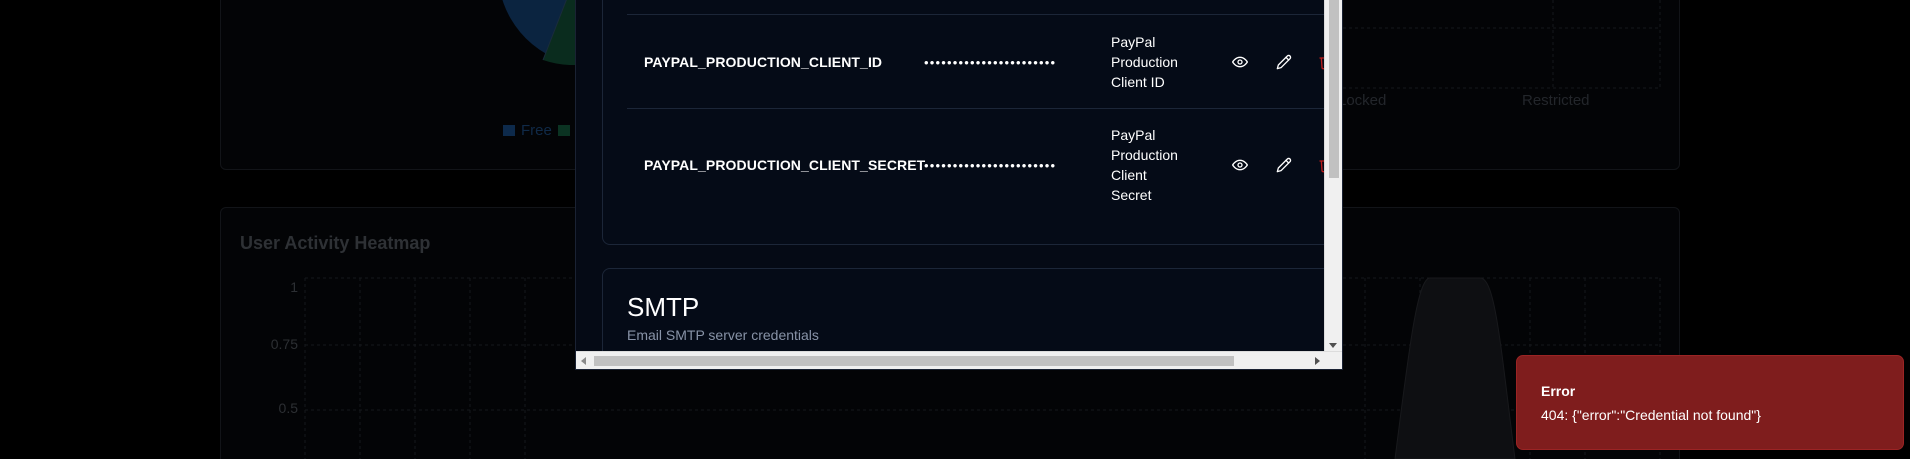  Describe the element at coordinates (763, 62) in the screenshot. I see `credential-key: PAYPAL_PRODUCTION_CLIENT_ID` at that location.